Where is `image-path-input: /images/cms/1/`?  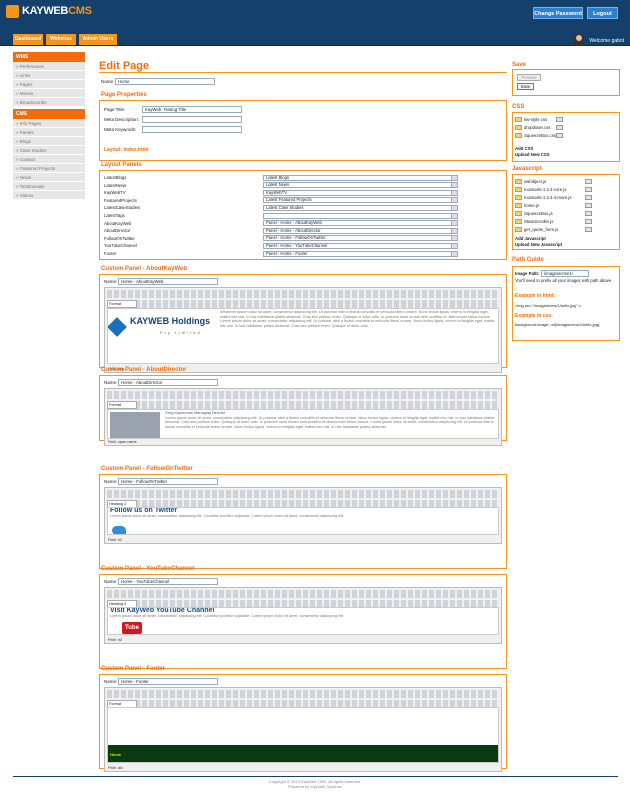 image-path-input: /images/cms/1/ is located at coordinates (565, 273).